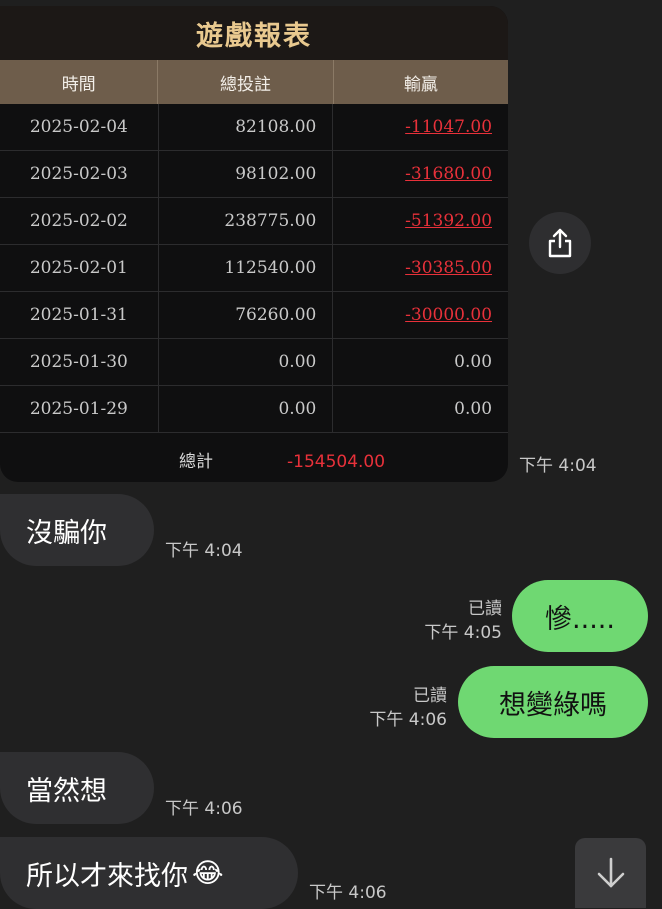 The height and width of the screenshot is (909, 662). Describe the element at coordinates (196, 462) in the screenshot. I see `total-label: 總計` at that location.